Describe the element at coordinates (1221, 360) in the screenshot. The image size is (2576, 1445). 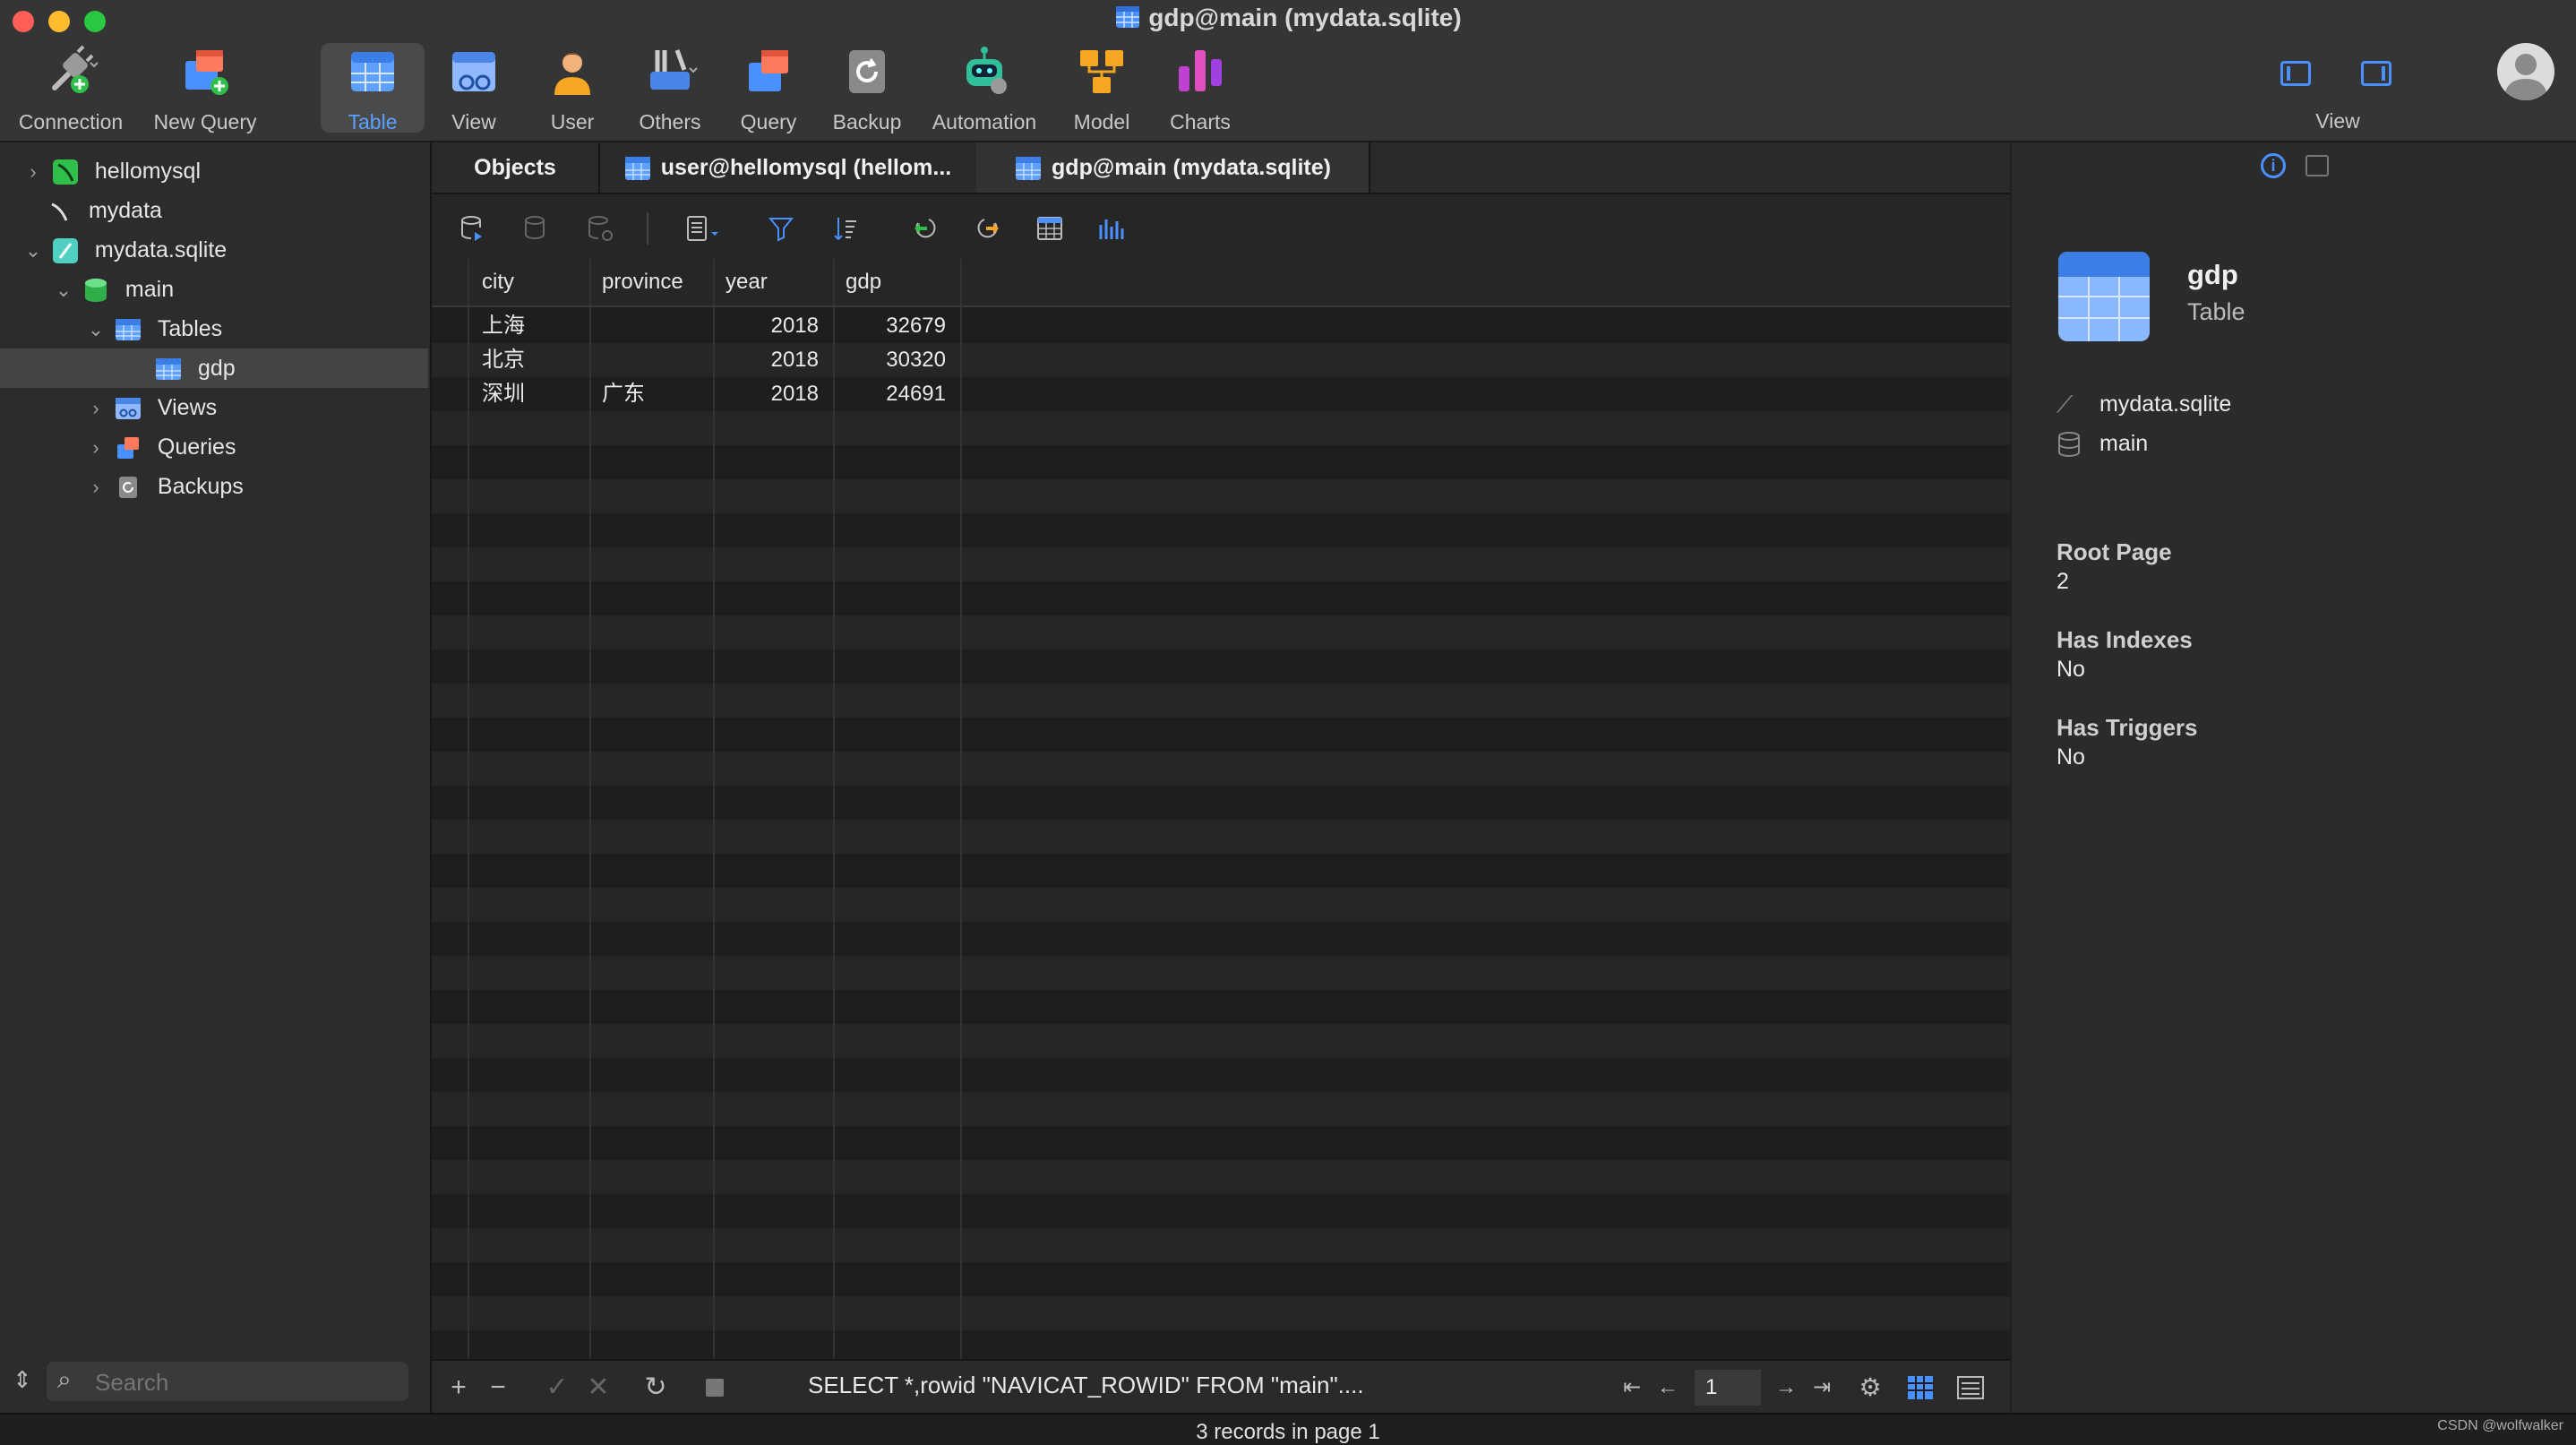
I see `table-row: 北京 2018 30320` at that location.